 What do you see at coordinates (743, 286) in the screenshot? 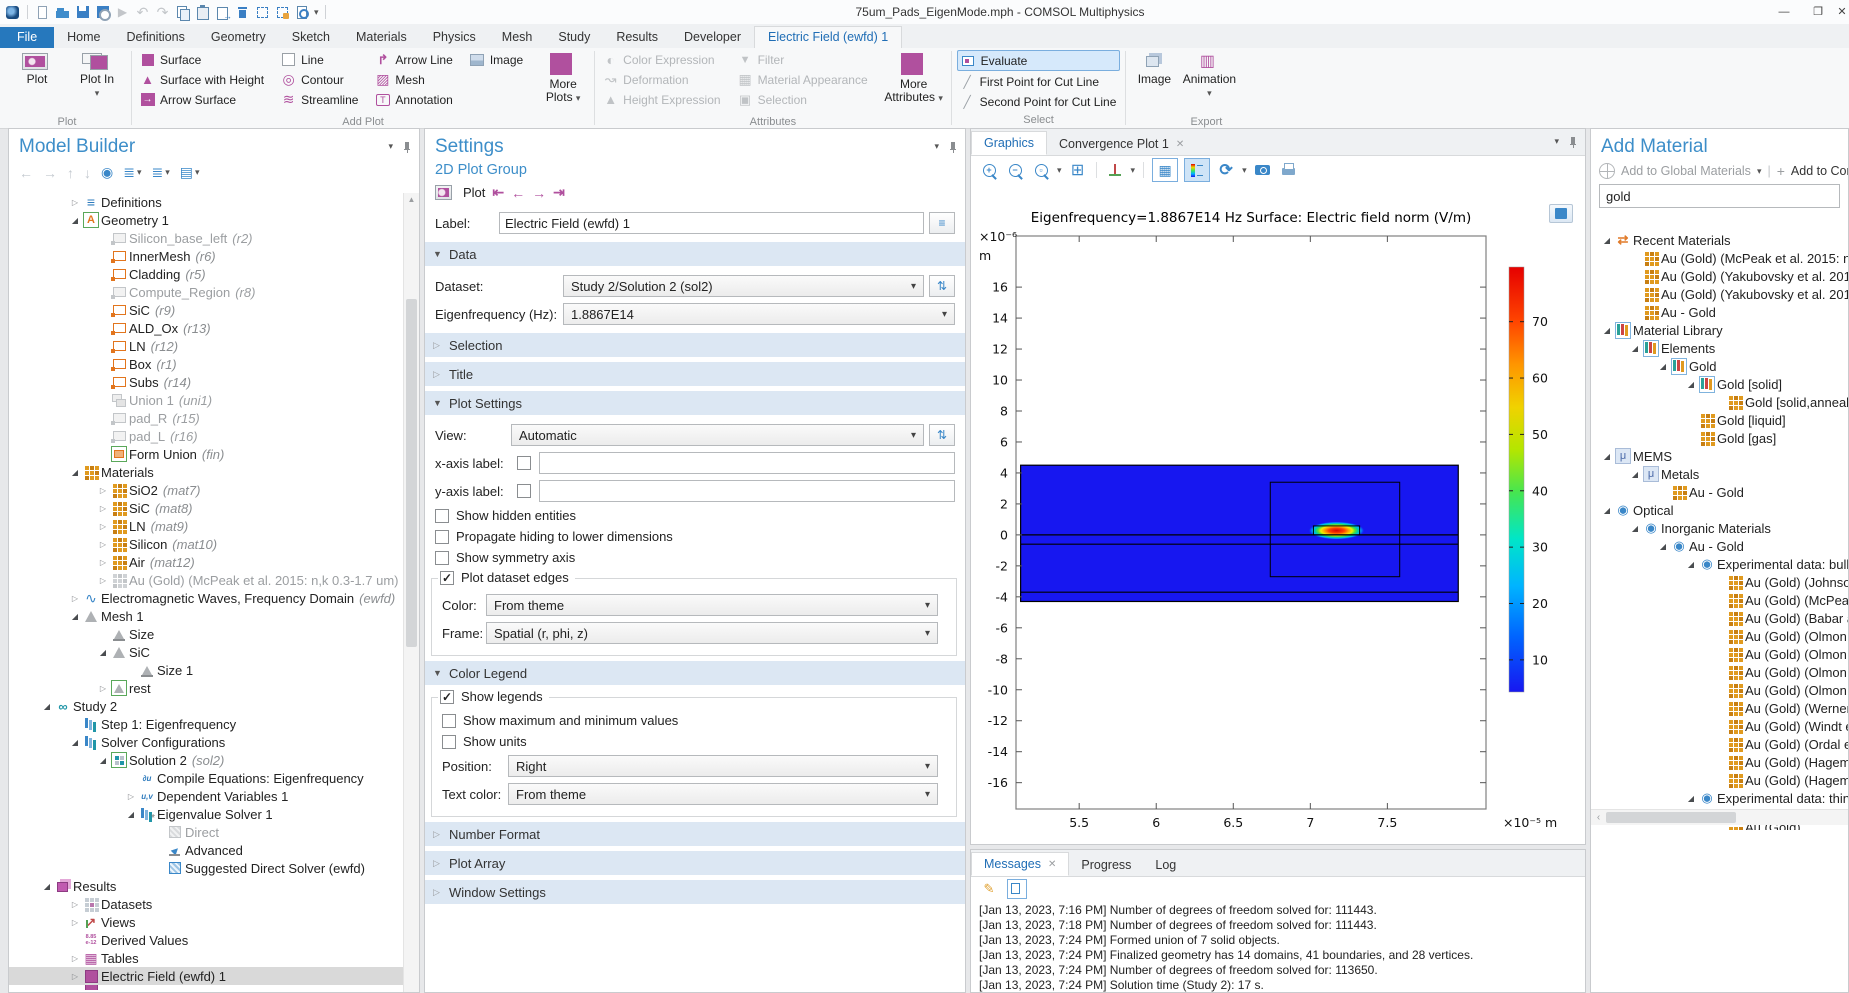
I see `dataset-dropdown: Study 2/Solution 2 (sol2)` at bounding box center [743, 286].